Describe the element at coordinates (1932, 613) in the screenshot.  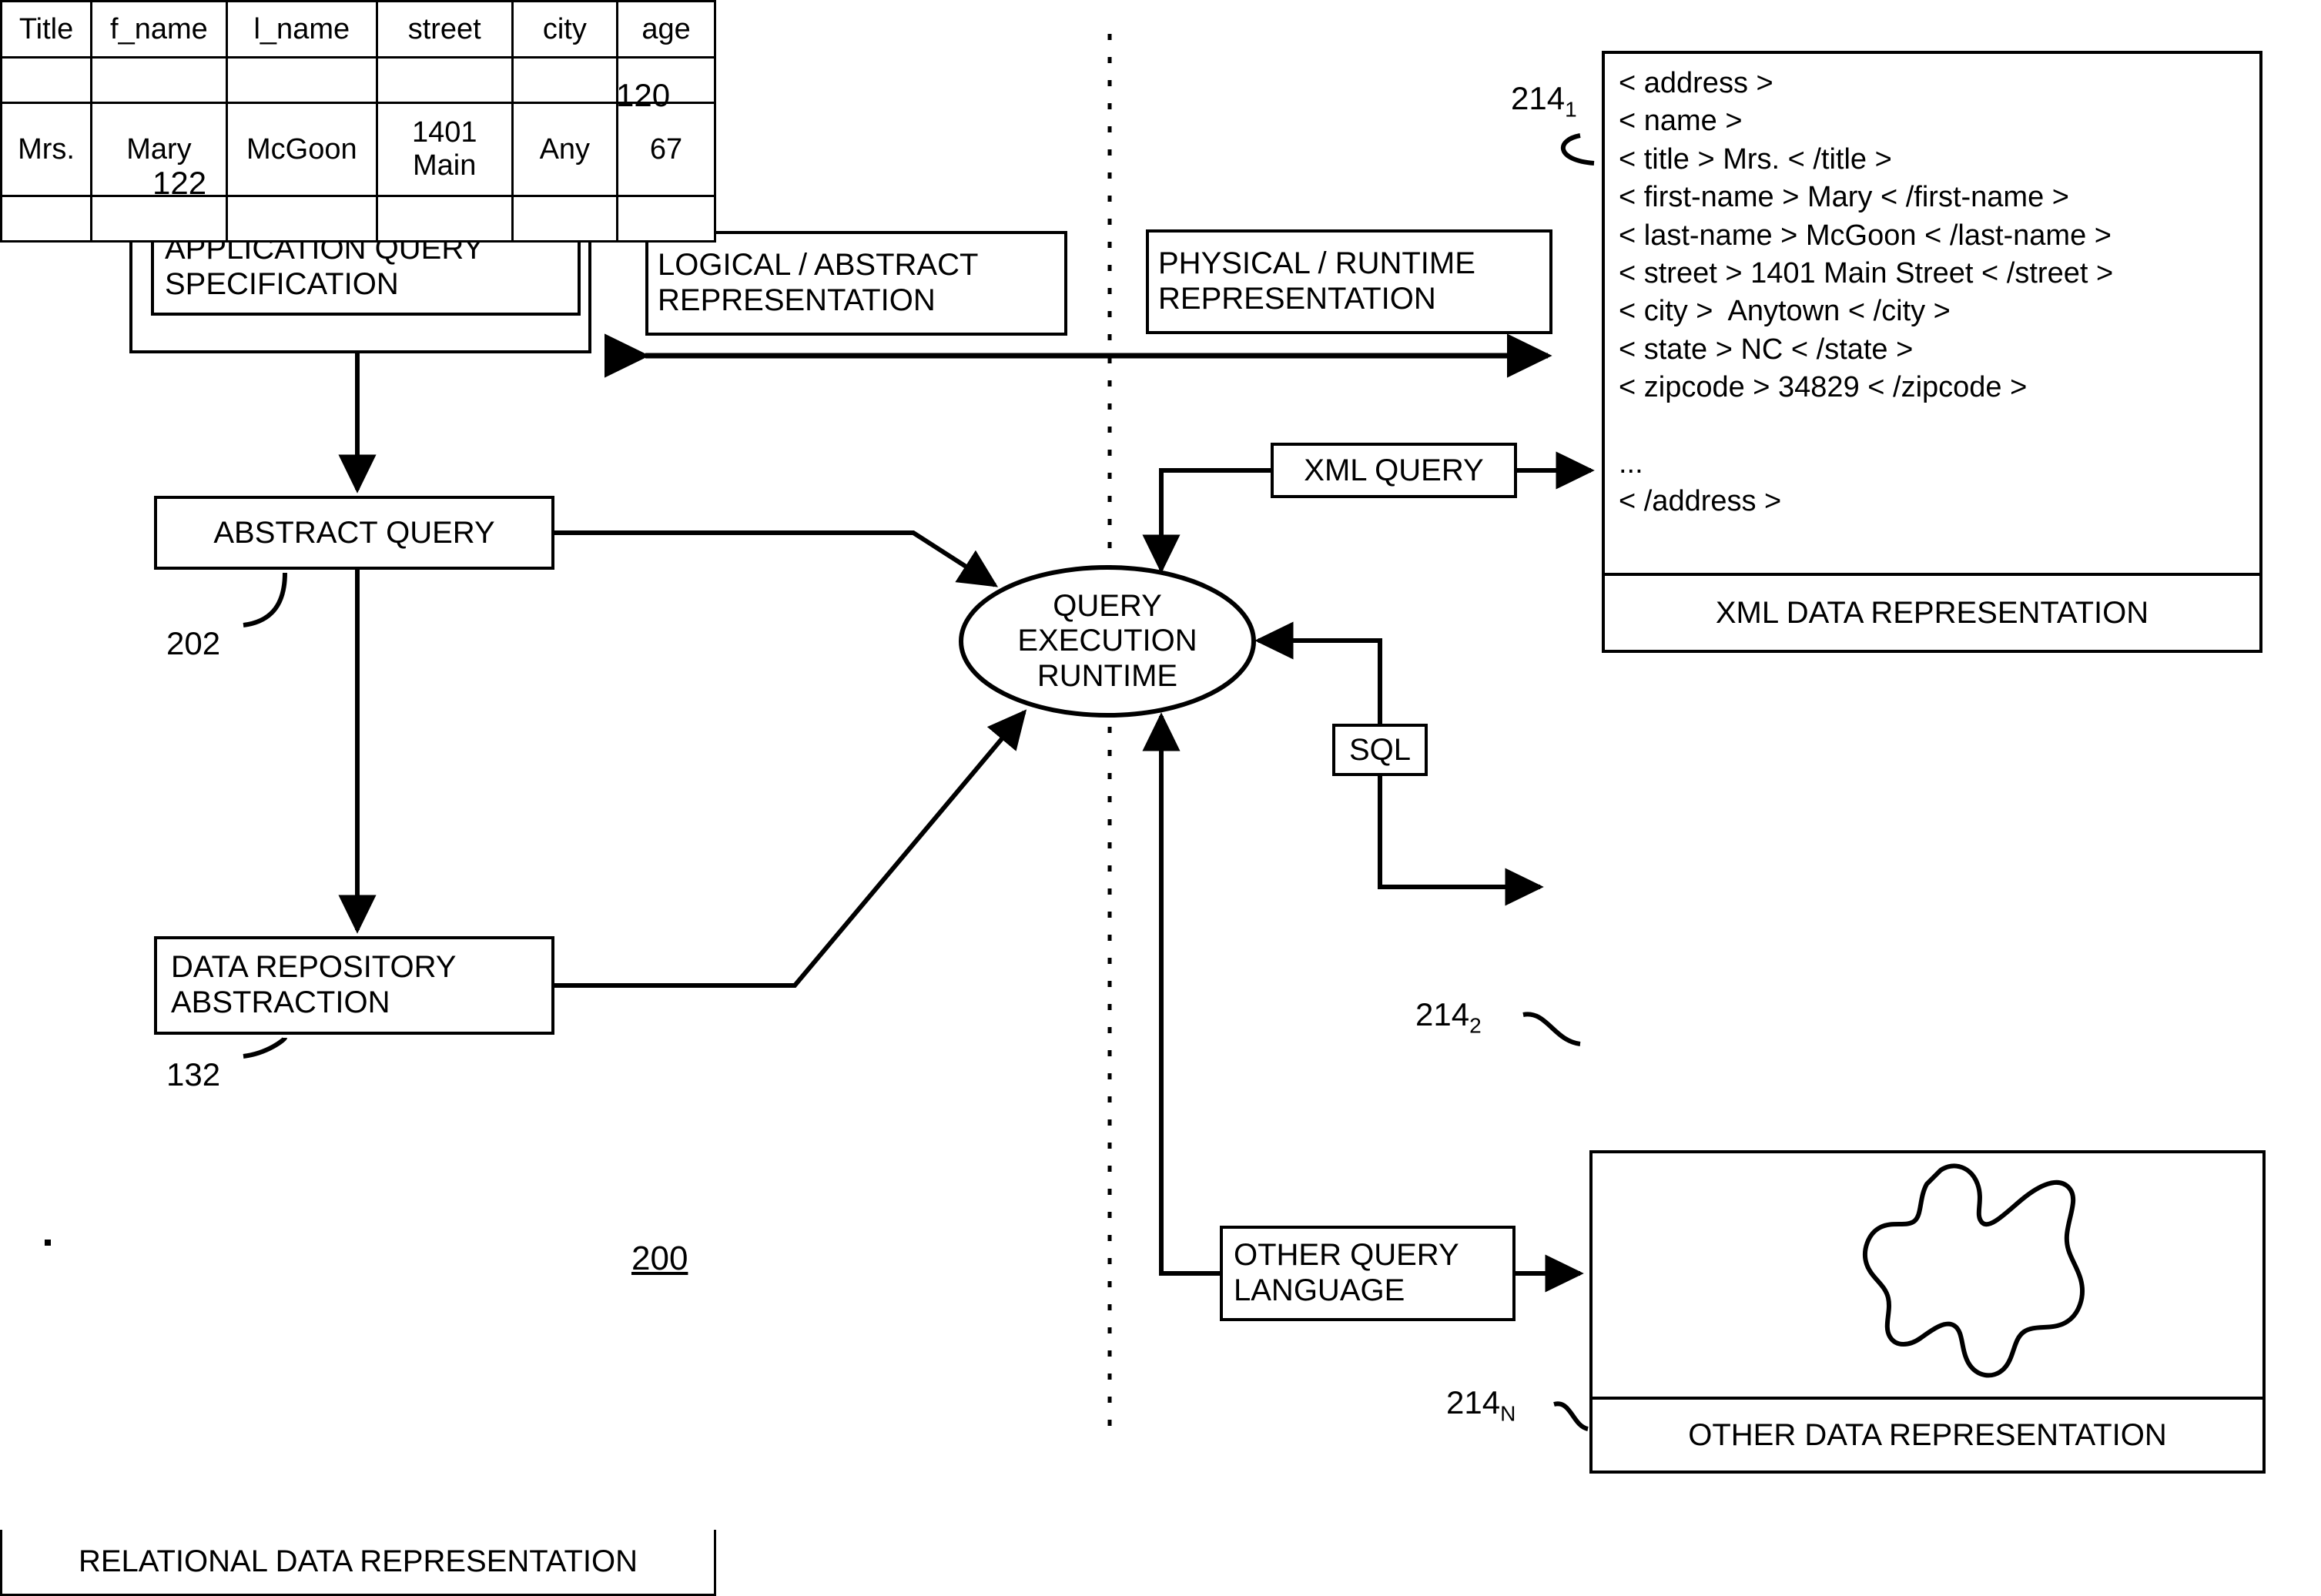
I see `xml-data-representation-caption: XML DATA REPRESENTATION` at that location.